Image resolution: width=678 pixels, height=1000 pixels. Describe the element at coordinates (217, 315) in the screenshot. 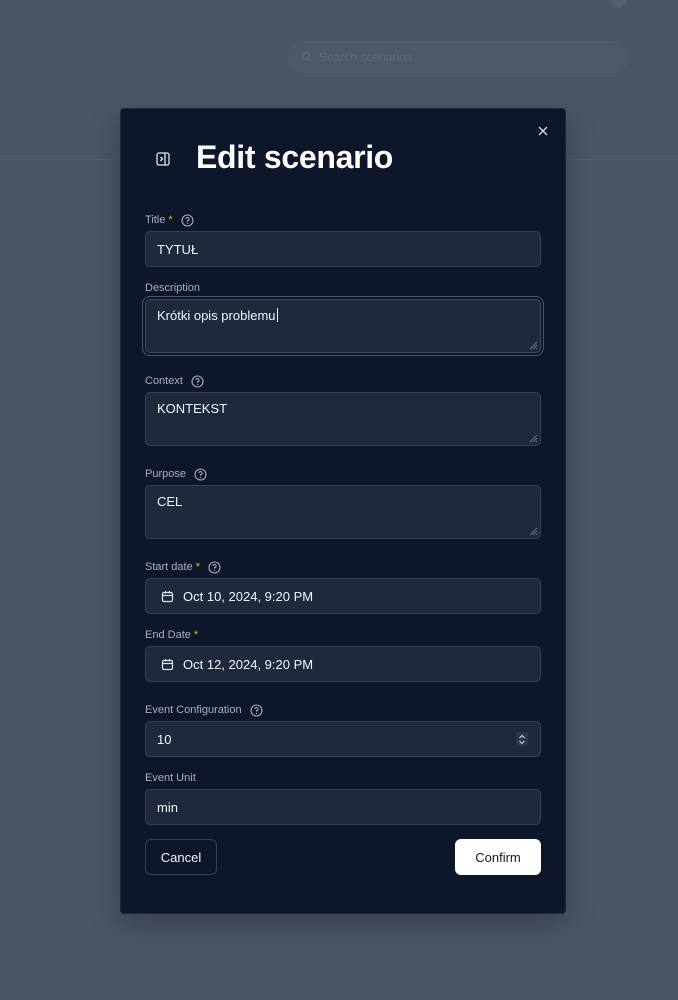

I see `description-value: Krótki opis problemu` at that location.